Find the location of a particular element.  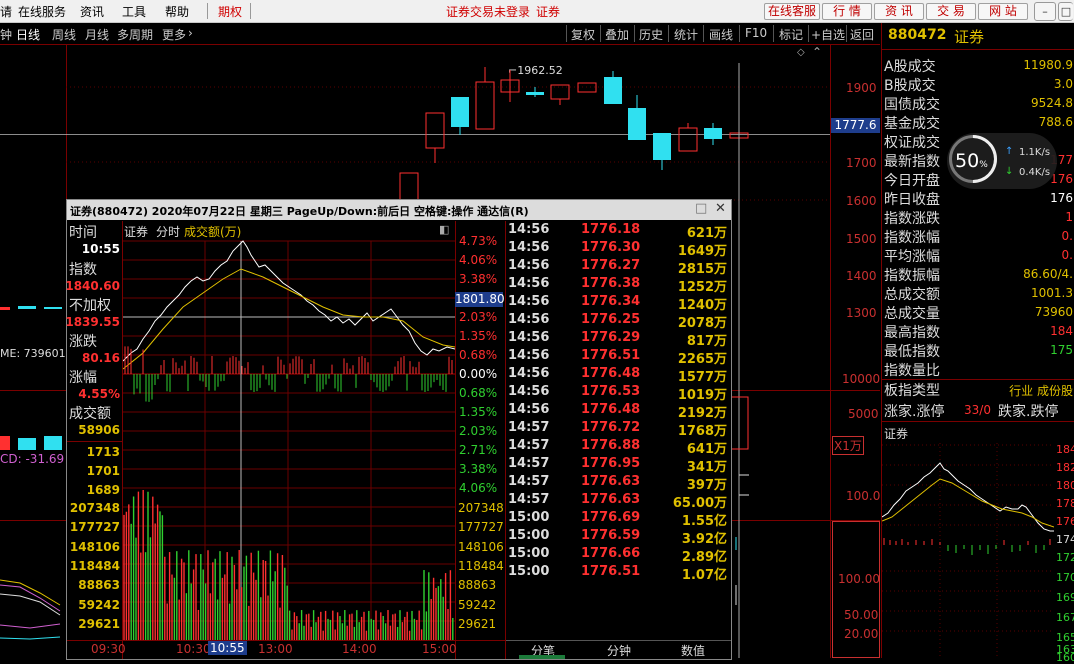

chevron-right-icon: › is located at coordinates (190, 33).